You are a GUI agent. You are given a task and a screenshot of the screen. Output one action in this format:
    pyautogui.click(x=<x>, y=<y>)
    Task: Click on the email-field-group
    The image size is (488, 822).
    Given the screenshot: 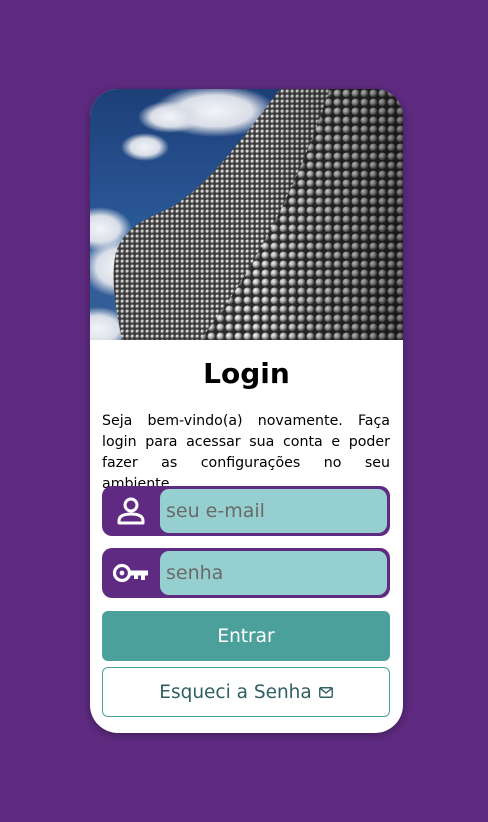 What is the action you would take?
    pyautogui.click(x=246, y=511)
    